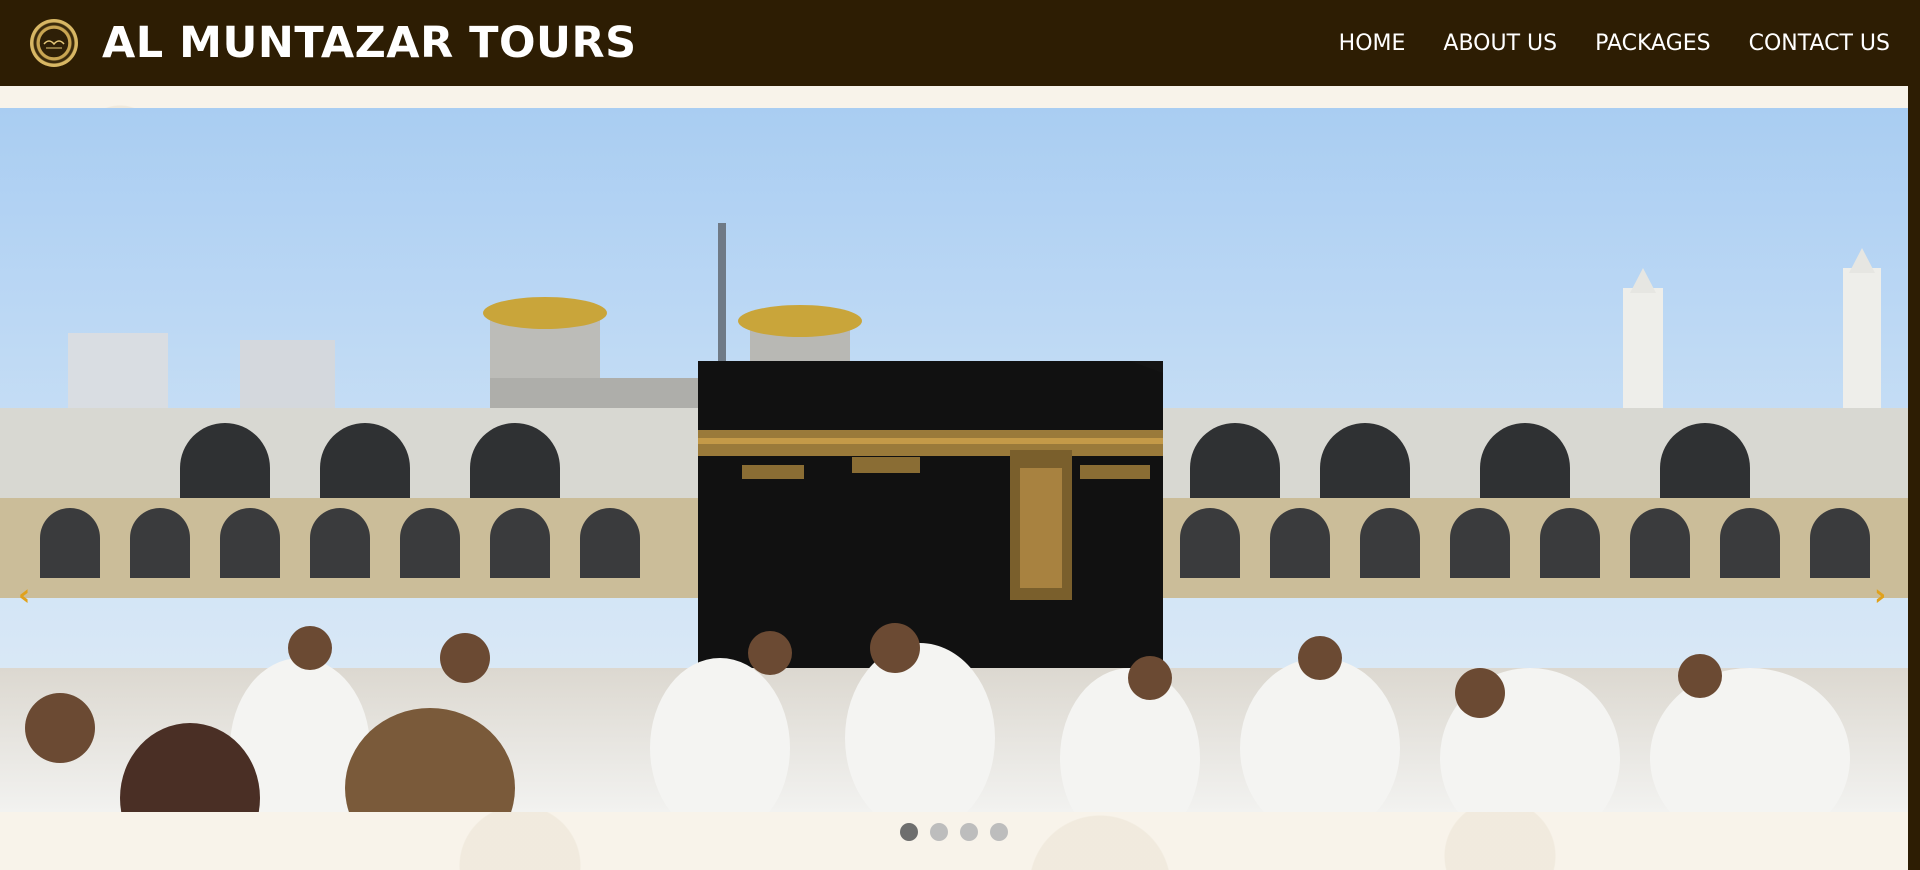  What do you see at coordinates (54, 43) in the screenshot?
I see `ornamental-seal-icon` at bounding box center [54, 43].